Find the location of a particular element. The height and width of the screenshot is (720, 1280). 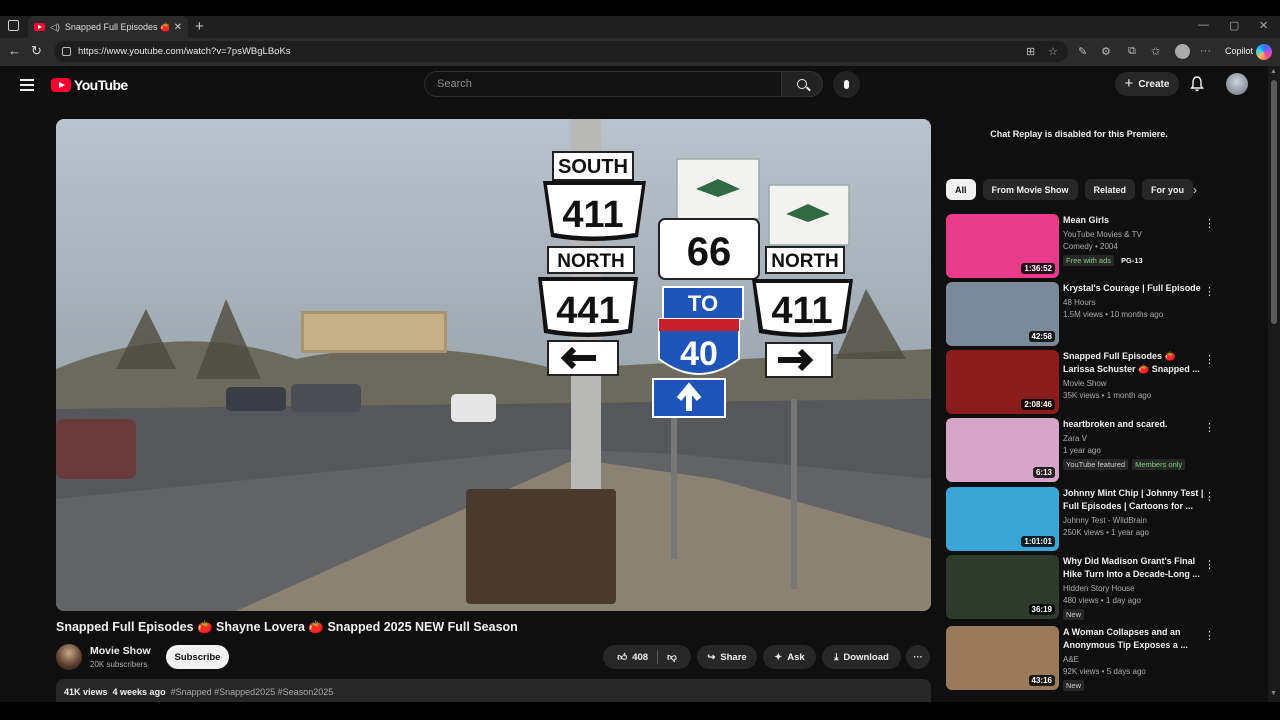

ask-button: ✦ Ask is located at coordinates (789, 657).